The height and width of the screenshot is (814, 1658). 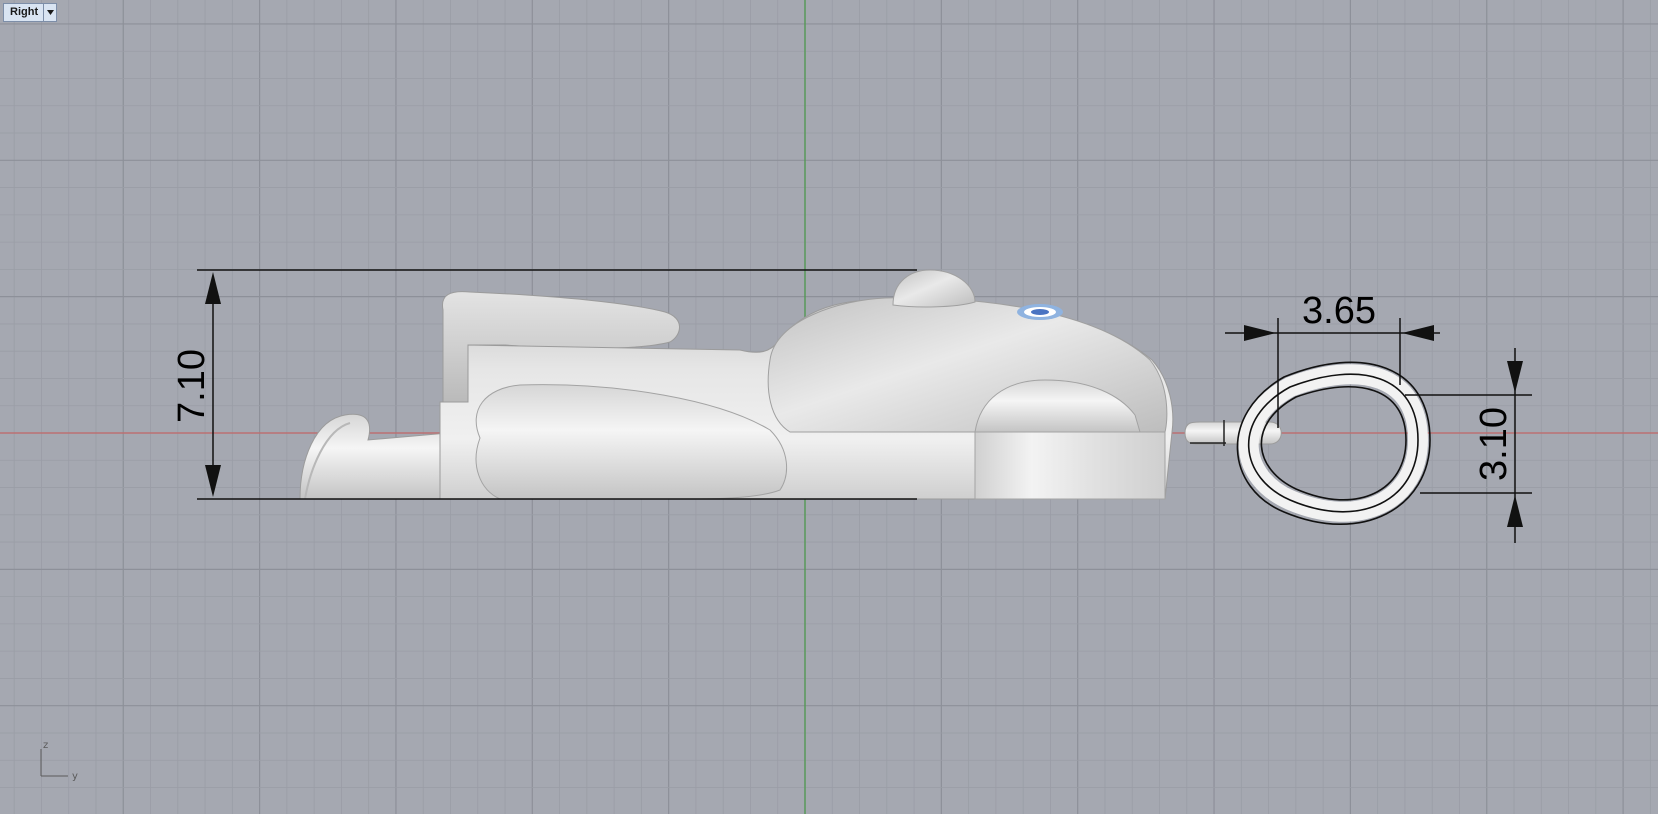 I want to click on tail-post, so click(x=374, y=456).